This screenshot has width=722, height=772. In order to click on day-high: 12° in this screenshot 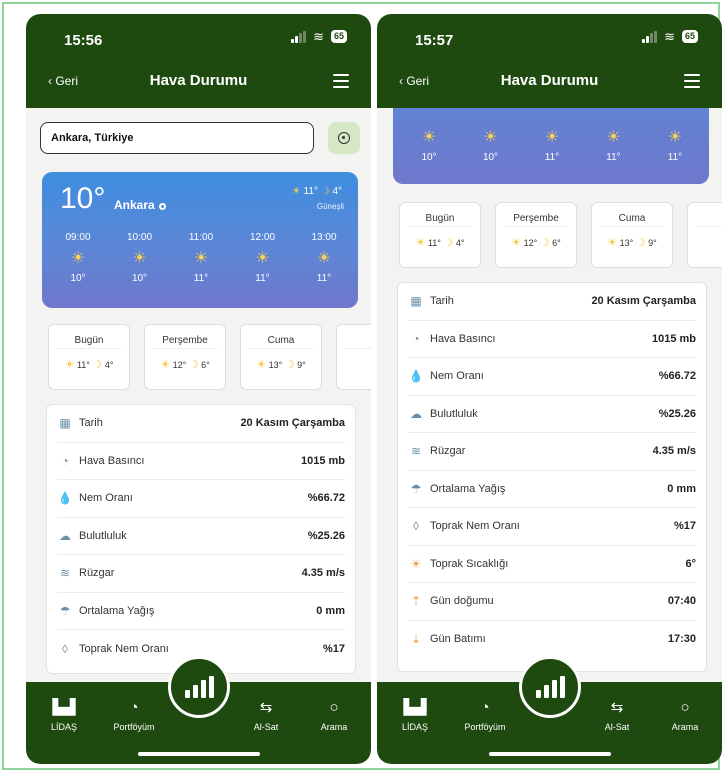, I will do `click(179, 365)`.